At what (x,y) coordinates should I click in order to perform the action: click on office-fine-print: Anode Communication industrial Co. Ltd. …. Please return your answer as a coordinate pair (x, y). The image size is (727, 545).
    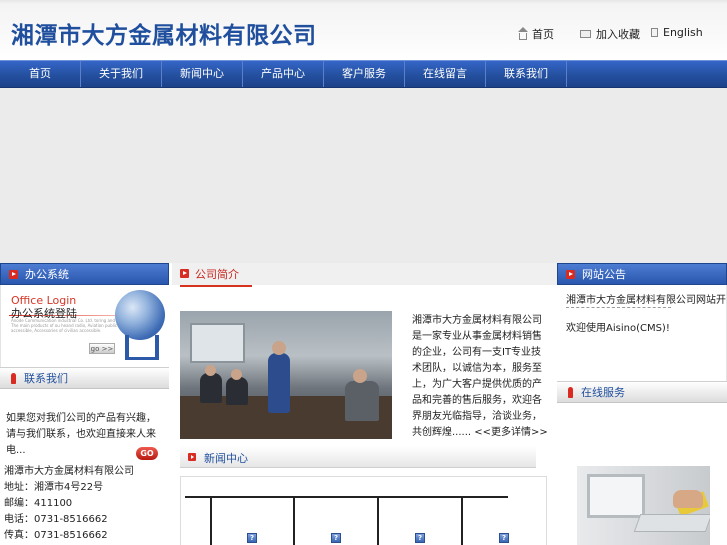
    Looking at the image, I should click on (69, 325).